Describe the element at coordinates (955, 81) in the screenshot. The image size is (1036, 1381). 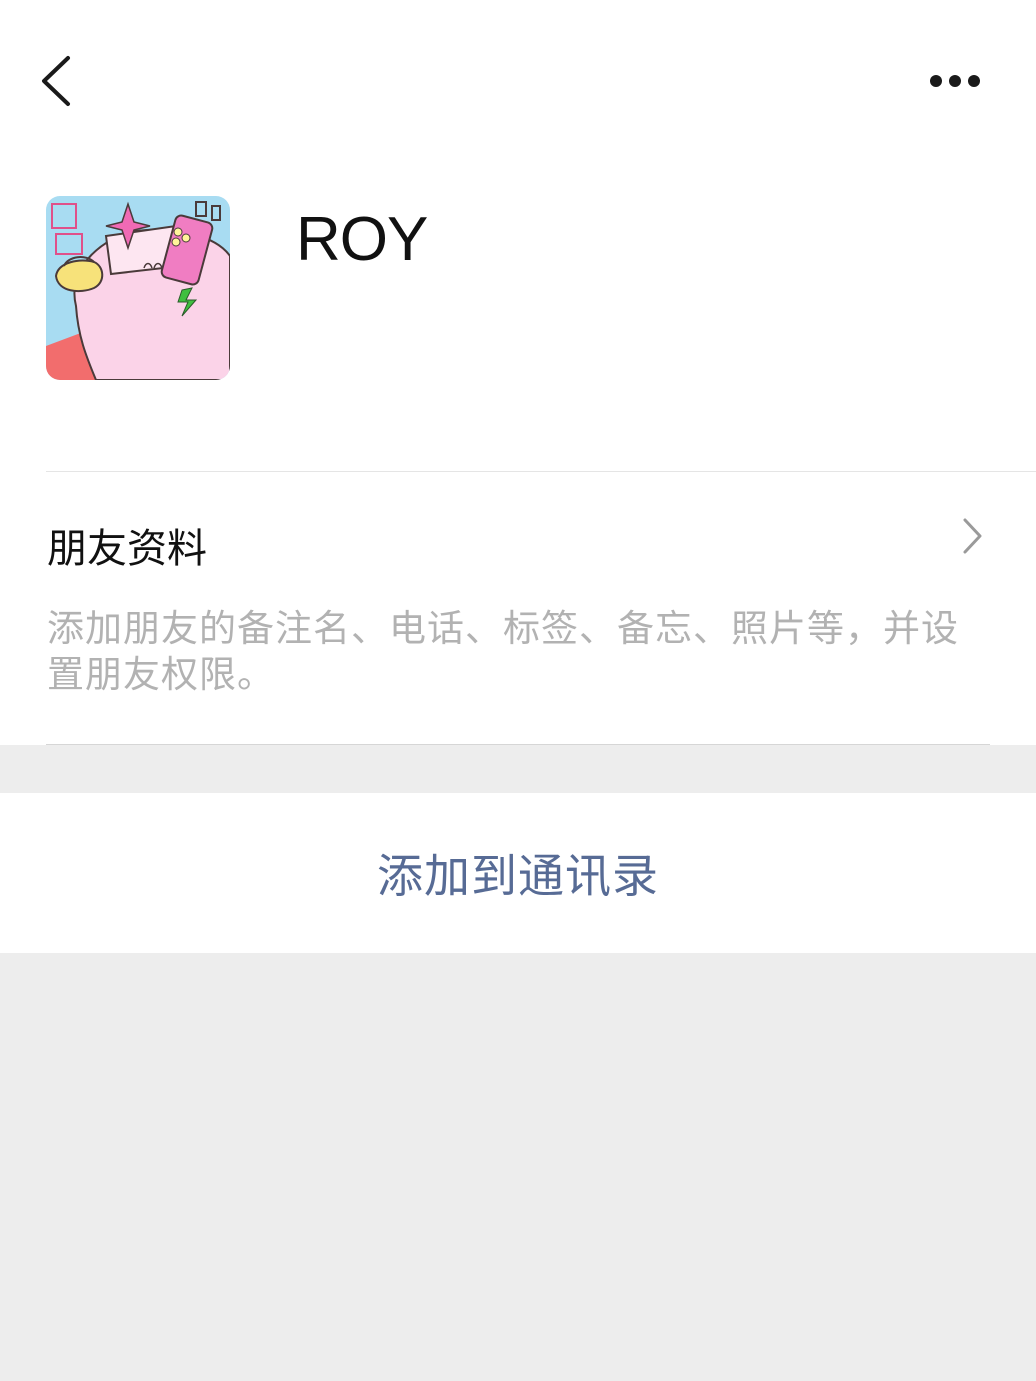
I see `more-dots-icon` at that location.